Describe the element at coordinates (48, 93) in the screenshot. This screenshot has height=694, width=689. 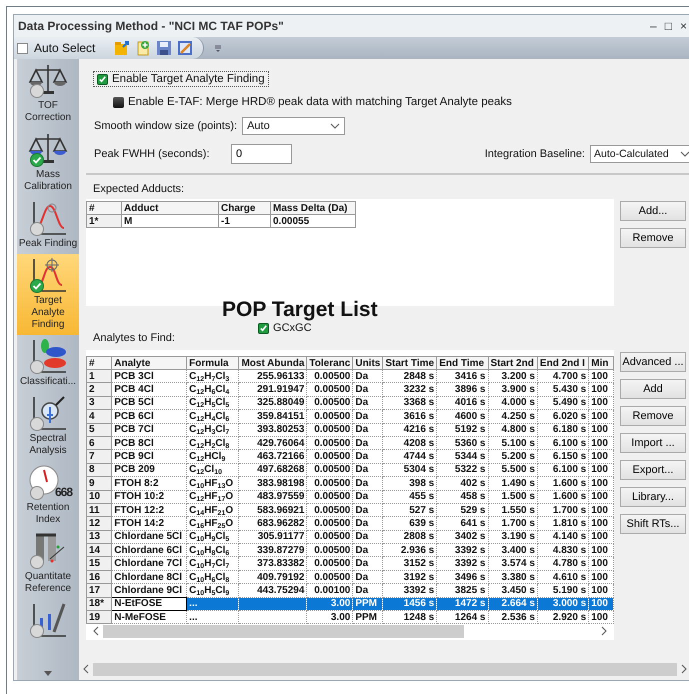
I see `sidebar-item: TOF Correction` at that location.